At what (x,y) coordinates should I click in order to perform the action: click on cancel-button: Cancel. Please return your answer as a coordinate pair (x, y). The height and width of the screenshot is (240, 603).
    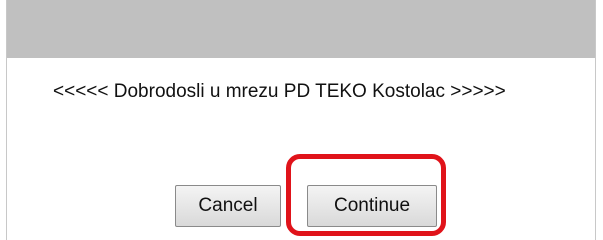
    Looking at the image, I should click on (228, 206).